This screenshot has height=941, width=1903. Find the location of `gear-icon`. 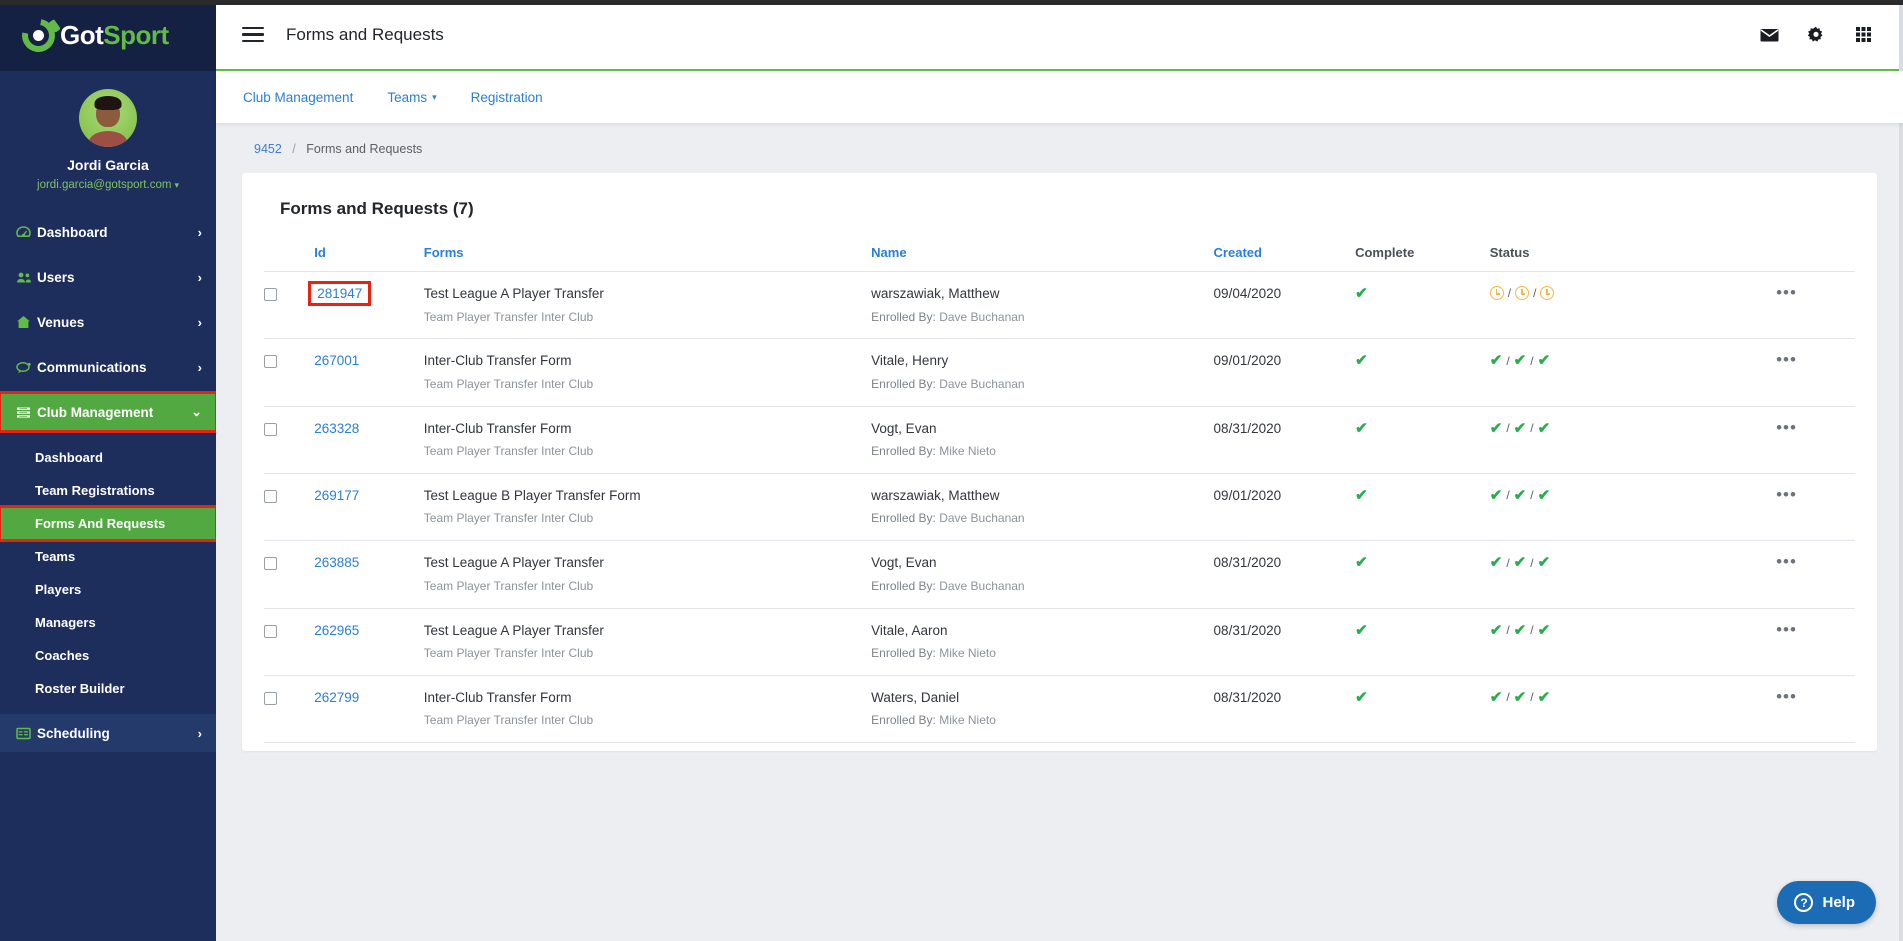

gear-icon is located at coordinates (1816, 35).